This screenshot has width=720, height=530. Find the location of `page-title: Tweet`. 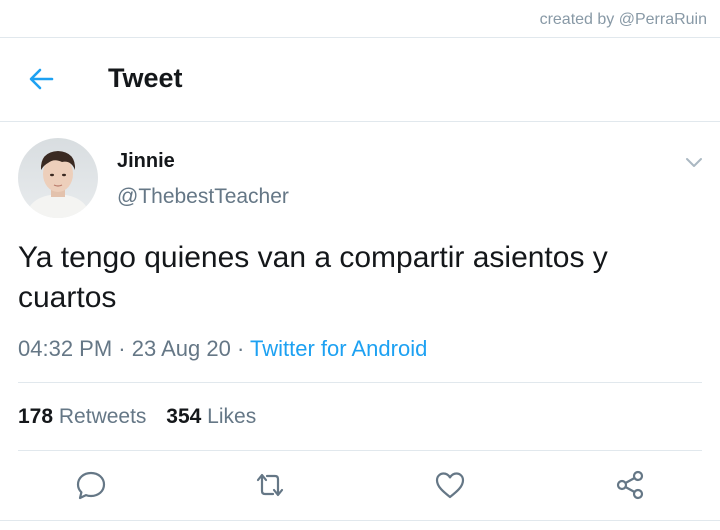

page-title: Tweet is located at coordinates (145, 78).